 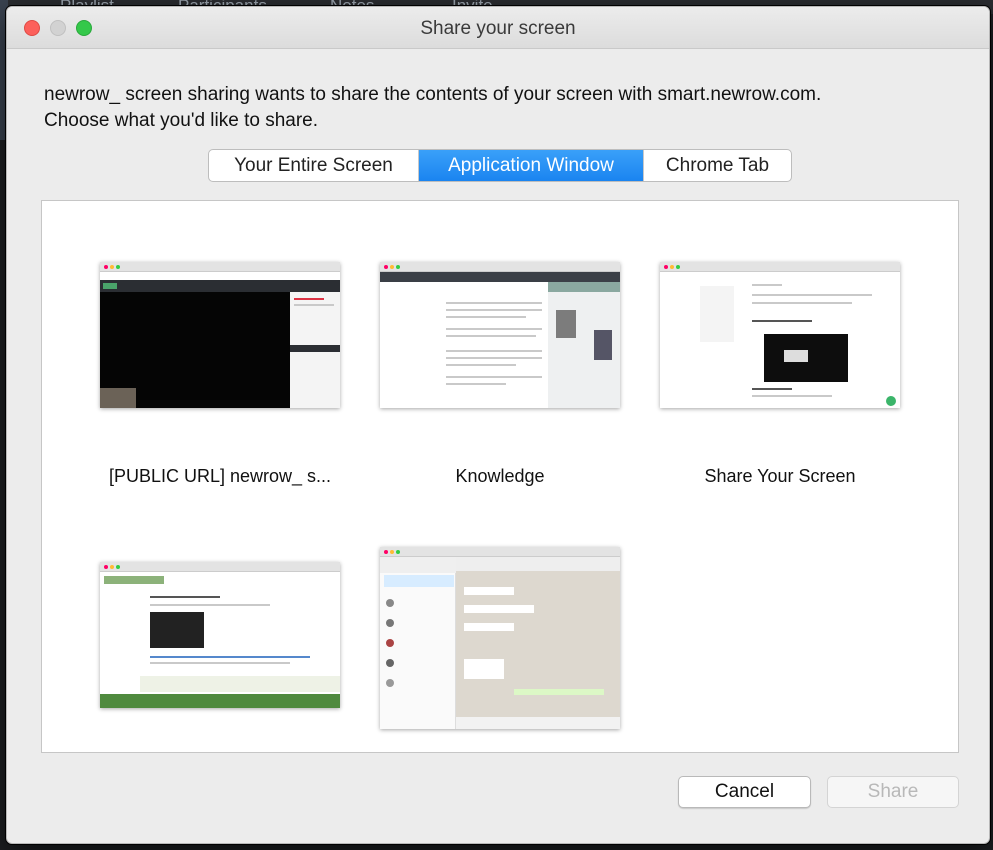 What do you see at coordinates (220, 335) in the screenshot?
I see `window-thumbnail-newrow` at bounding box center [220, 335].